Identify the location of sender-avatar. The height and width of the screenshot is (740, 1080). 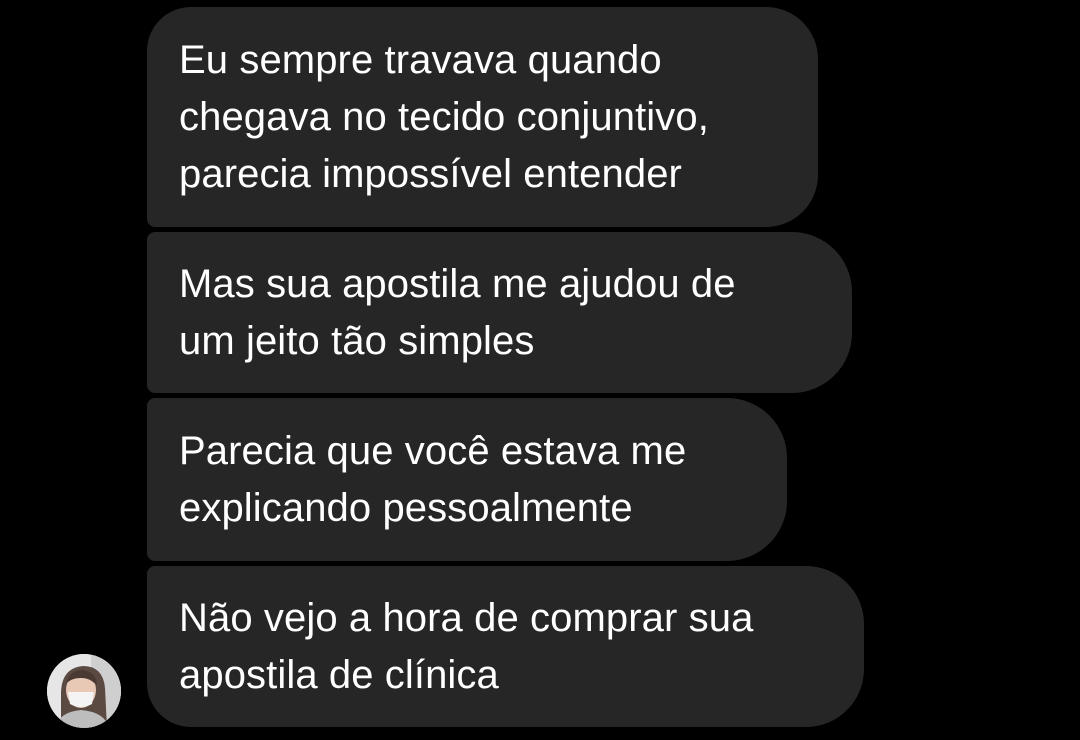
(84, 691).